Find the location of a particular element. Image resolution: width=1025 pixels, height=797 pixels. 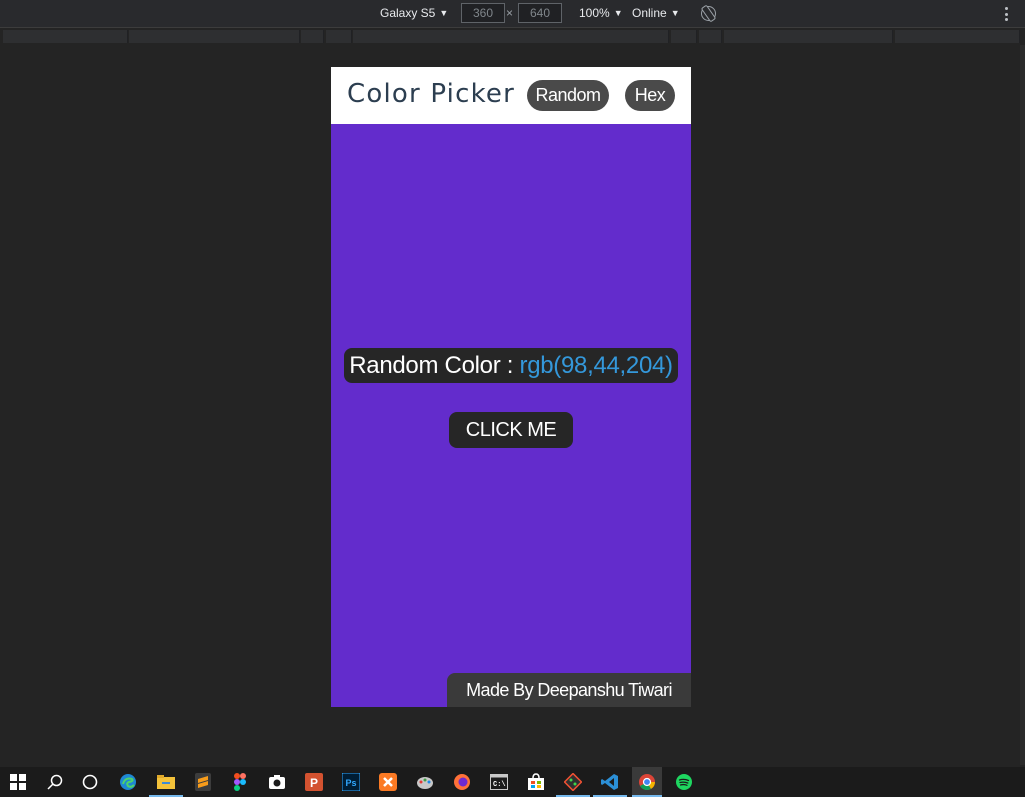

file-explorer-icon is located at coordinates (166, 784).